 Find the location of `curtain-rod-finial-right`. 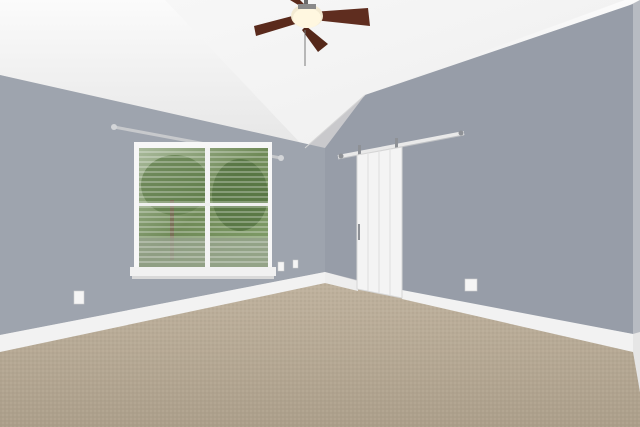

curtain-rod-finial-right is located at coordinates (281, 158).